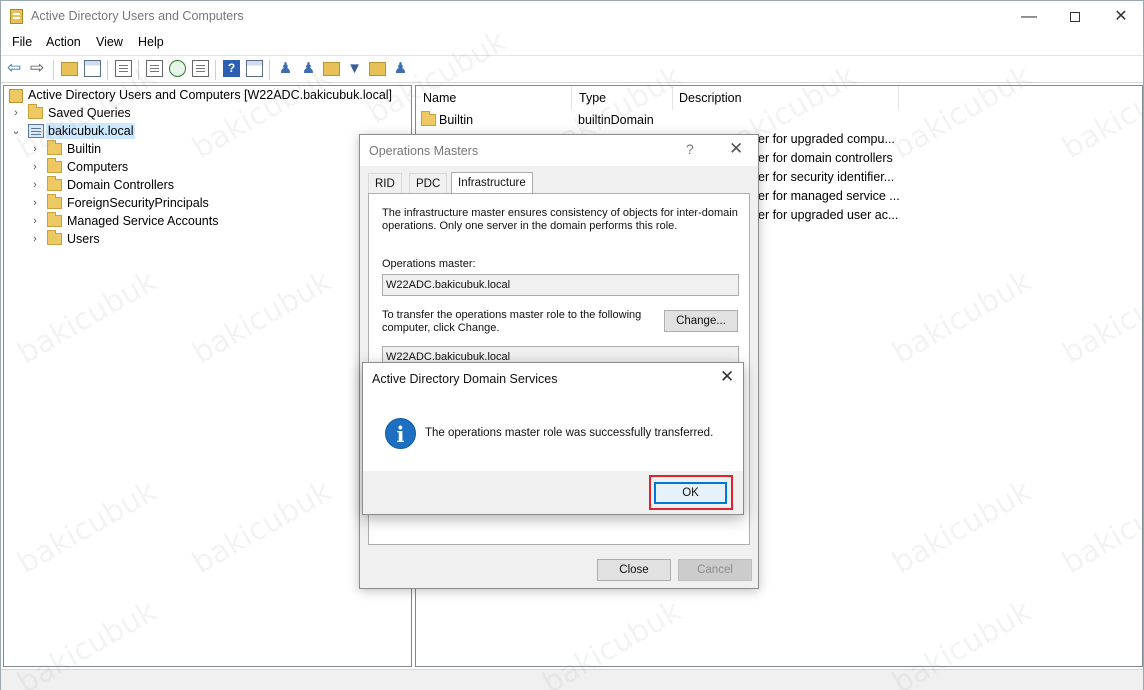  What do you see at coordinates (92, 68) in the screenshot?
I see `show-hide-tree-icon` at bounding box center [92, 68].